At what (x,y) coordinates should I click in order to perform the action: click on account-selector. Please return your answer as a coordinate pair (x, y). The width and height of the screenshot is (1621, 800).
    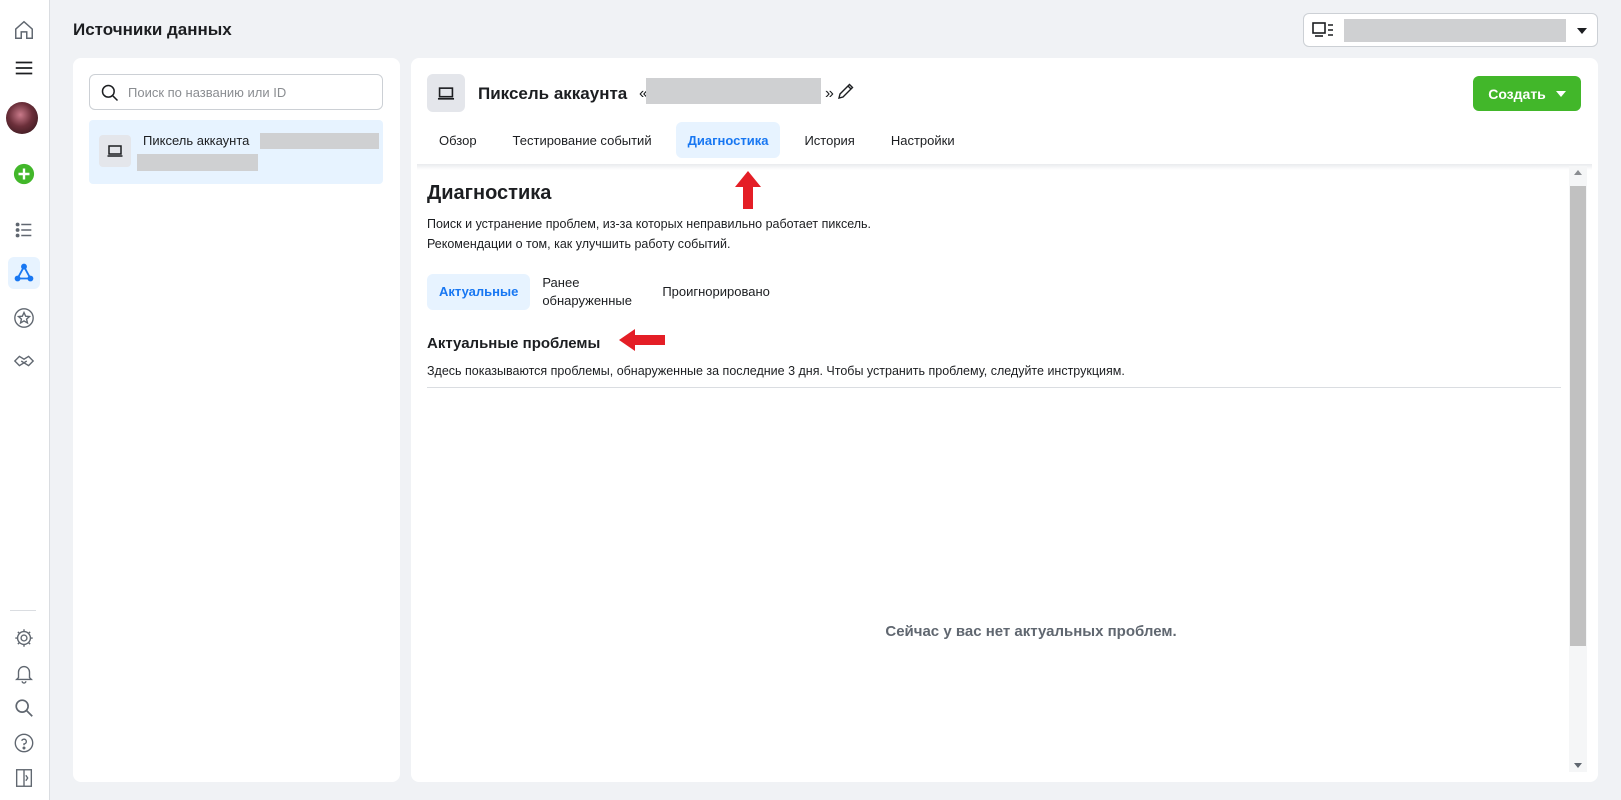
    Looking at the image, I should click on (1450, 30).